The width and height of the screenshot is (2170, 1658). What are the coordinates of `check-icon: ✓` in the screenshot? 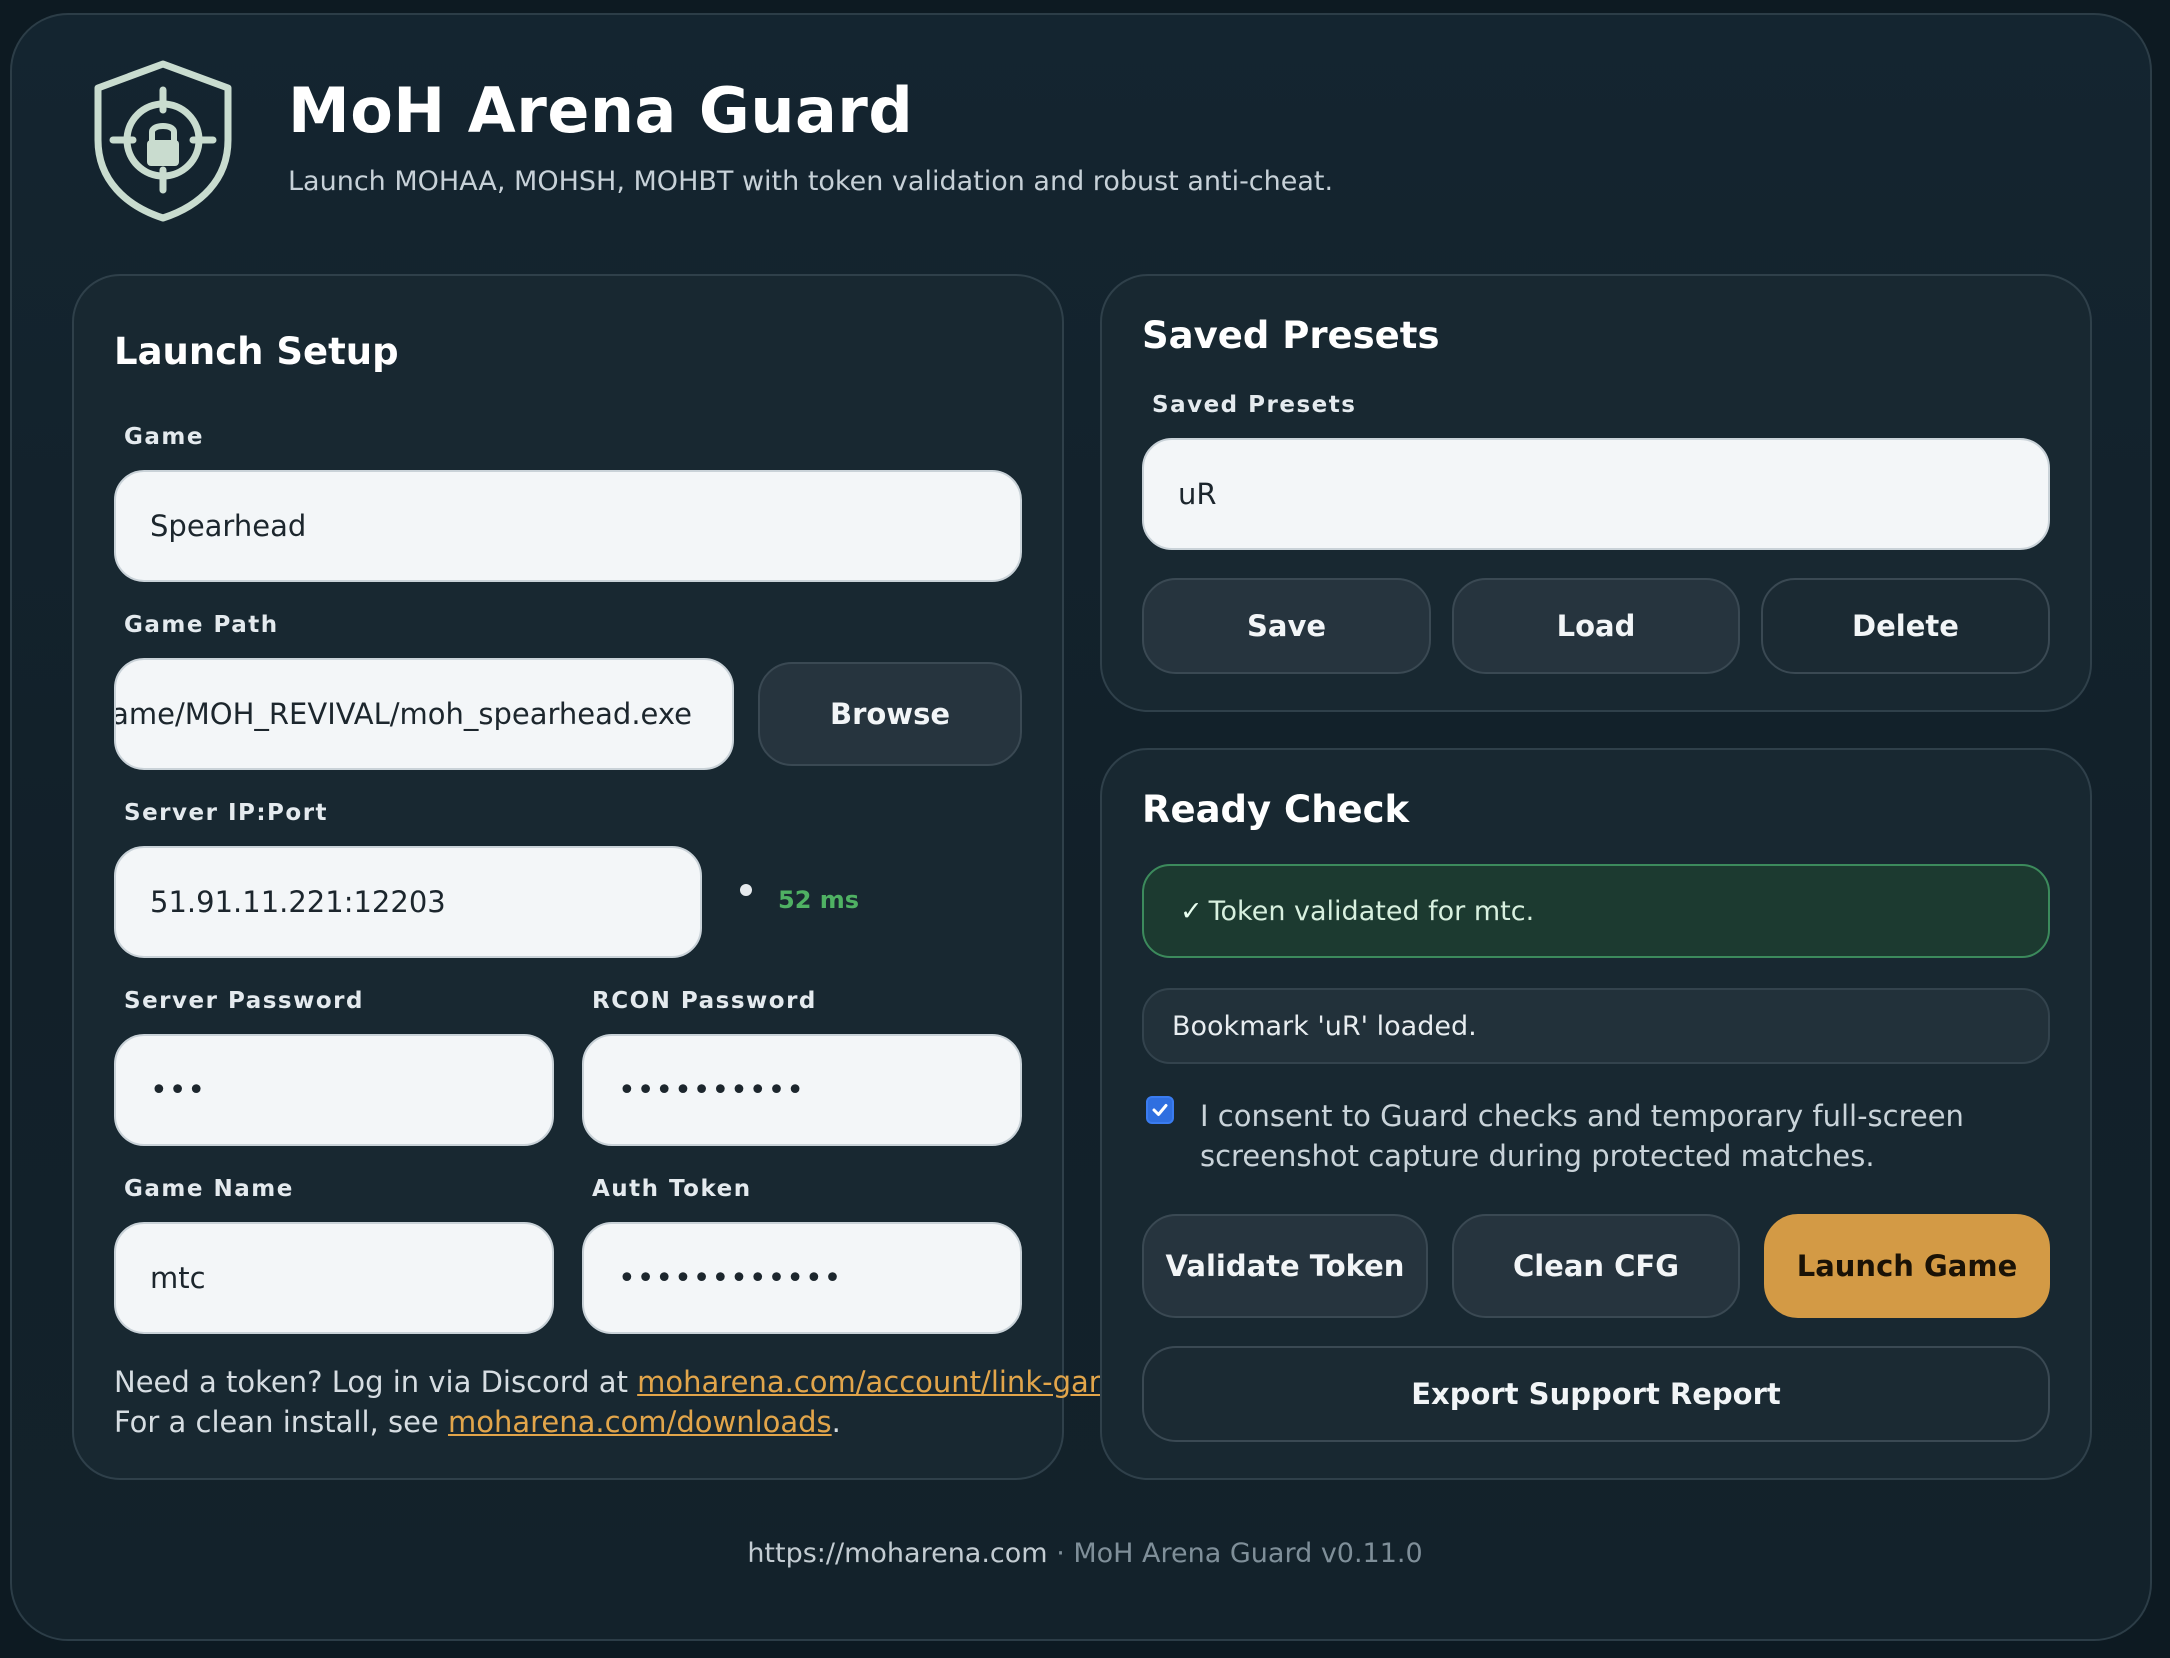 It's located at (1191, 911).